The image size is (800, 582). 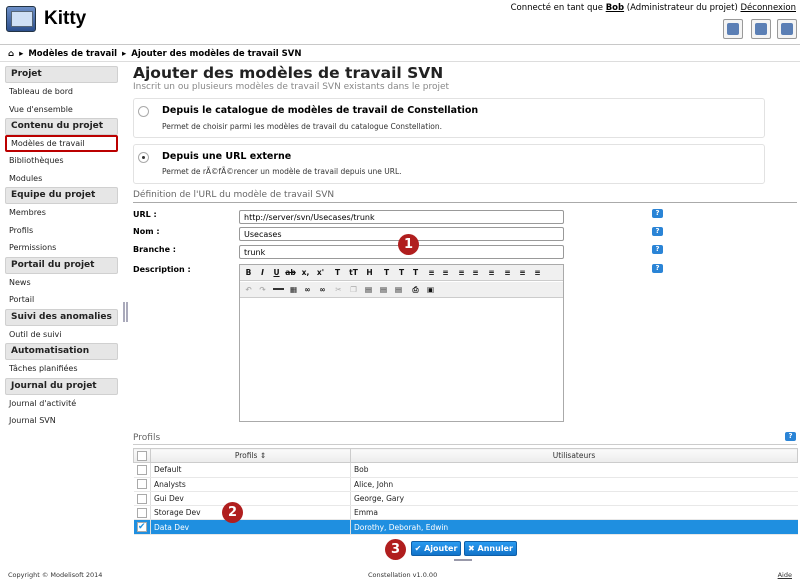 What do you see at coordinates (61, 369) in the screenshot?
I see `sidebar-item-taches-planifiees: Tâches planifiées` at bounding box center [61, 369].